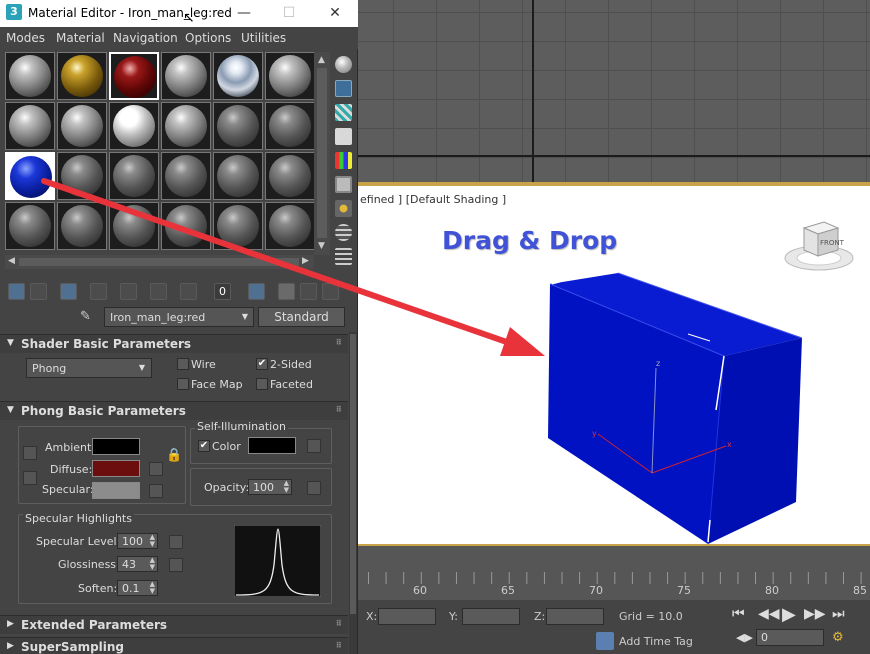 This screenshot has width=870, height=654. I want to click on parameters-scrollbar, so click(353, 493).